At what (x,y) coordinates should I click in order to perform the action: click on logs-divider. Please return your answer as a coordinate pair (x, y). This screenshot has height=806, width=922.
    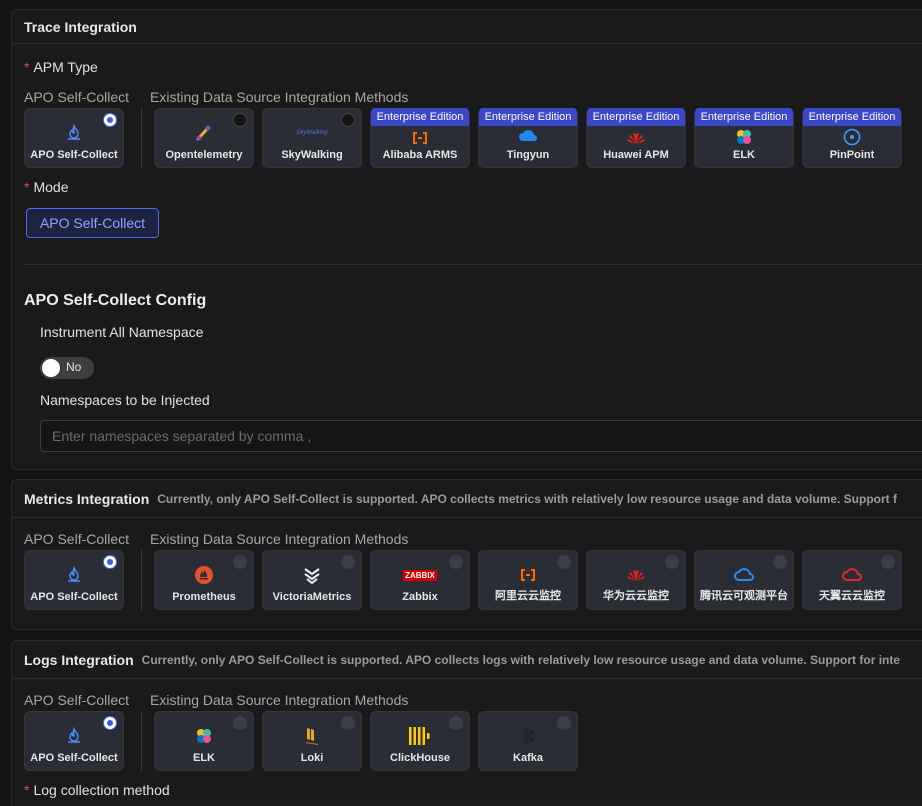
    Looking at the image, I should click on (141, 741).